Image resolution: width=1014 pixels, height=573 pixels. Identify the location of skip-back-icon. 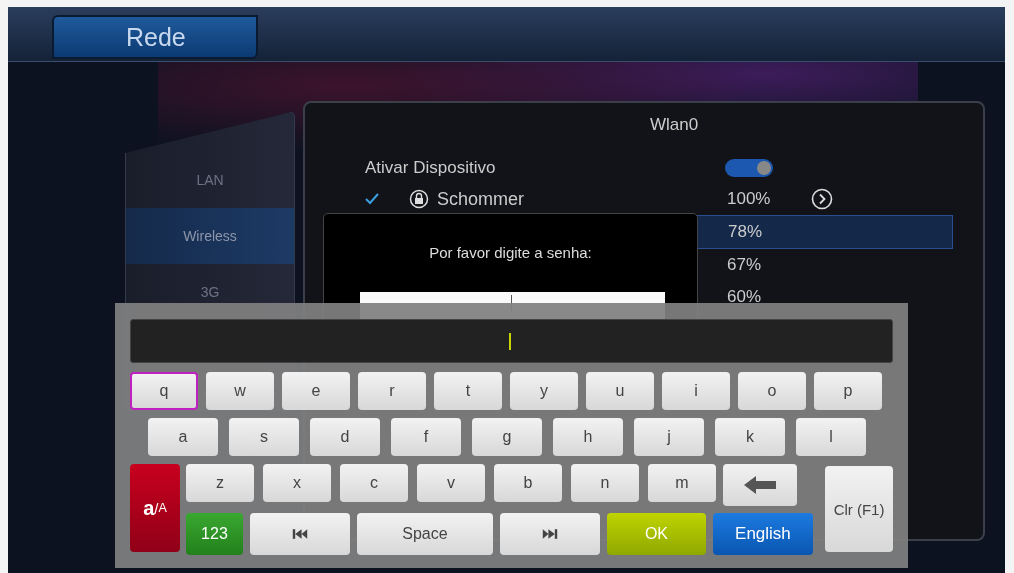
(299, 534).